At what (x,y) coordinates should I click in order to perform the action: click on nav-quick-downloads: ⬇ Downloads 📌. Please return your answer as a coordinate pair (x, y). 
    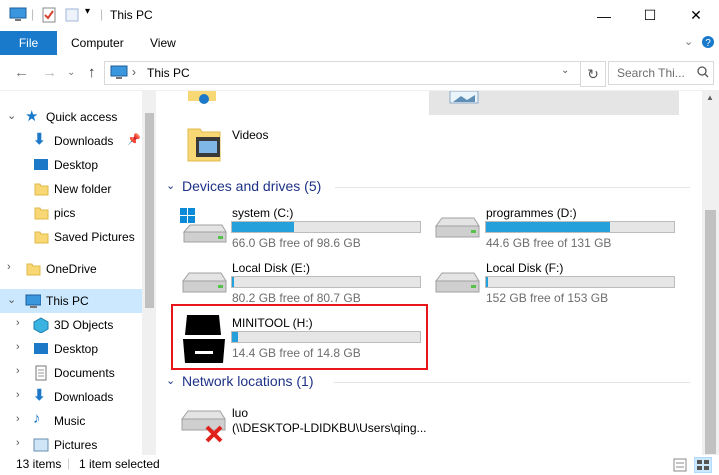
    Looking at the image, I should click on (71, 141).